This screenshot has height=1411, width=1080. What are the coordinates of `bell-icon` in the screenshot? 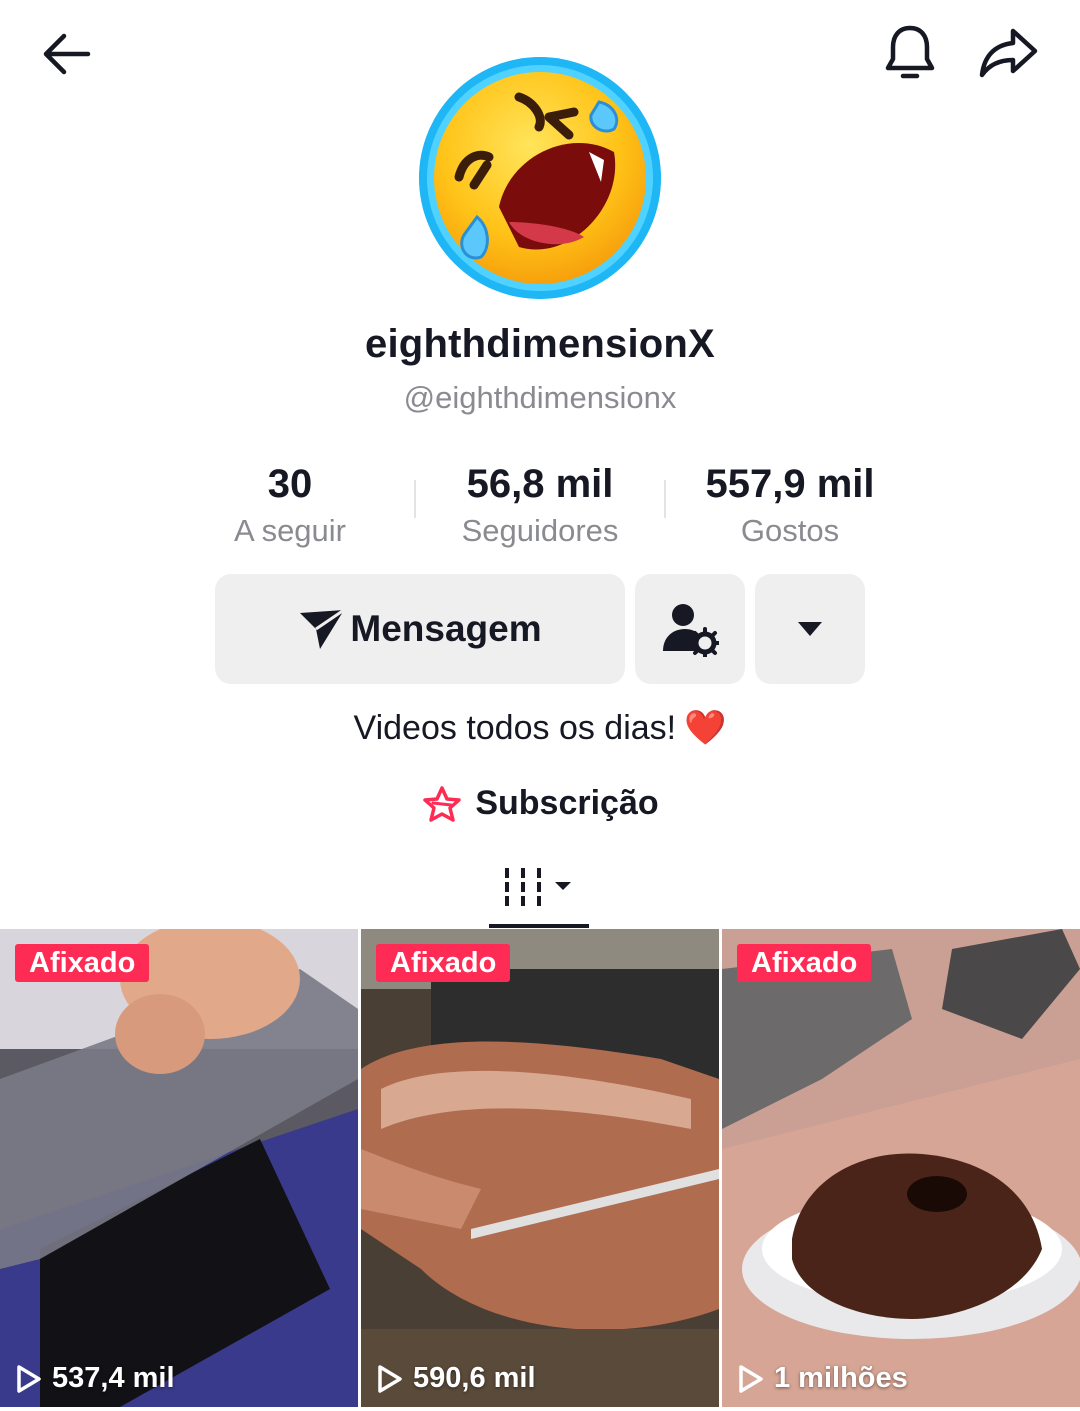 It's located at (910, 52).